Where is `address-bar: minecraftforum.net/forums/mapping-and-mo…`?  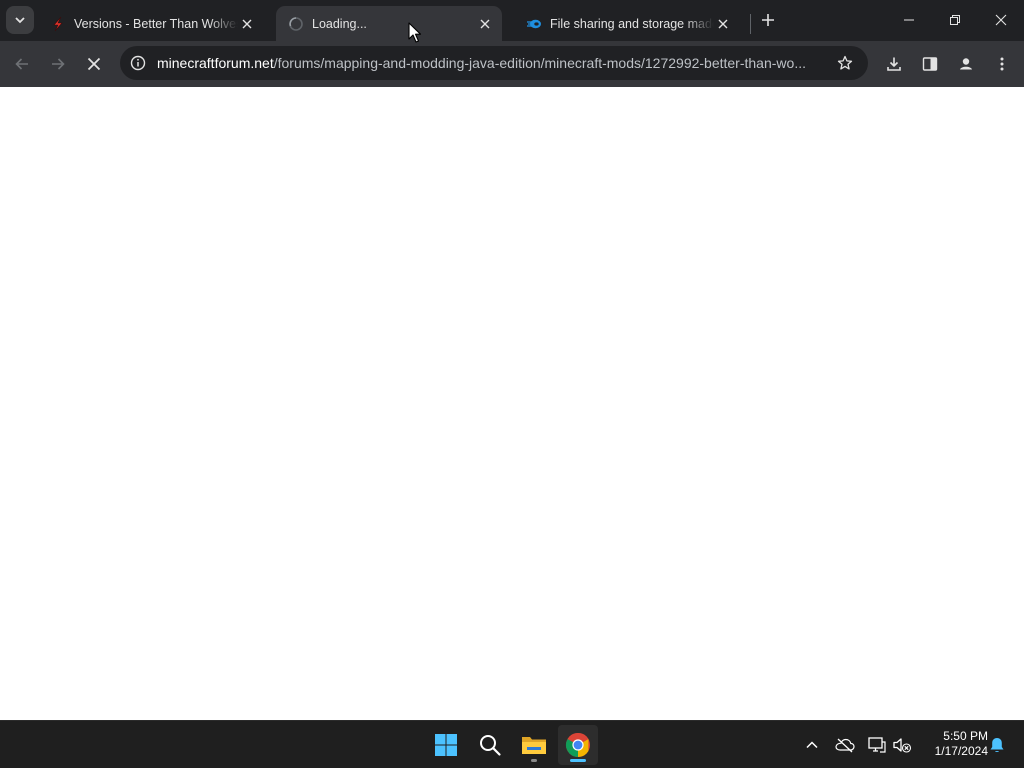
address-bar: minecraftforum.net/forums/mapping-and-mo… is located at coordinates (494, 63).